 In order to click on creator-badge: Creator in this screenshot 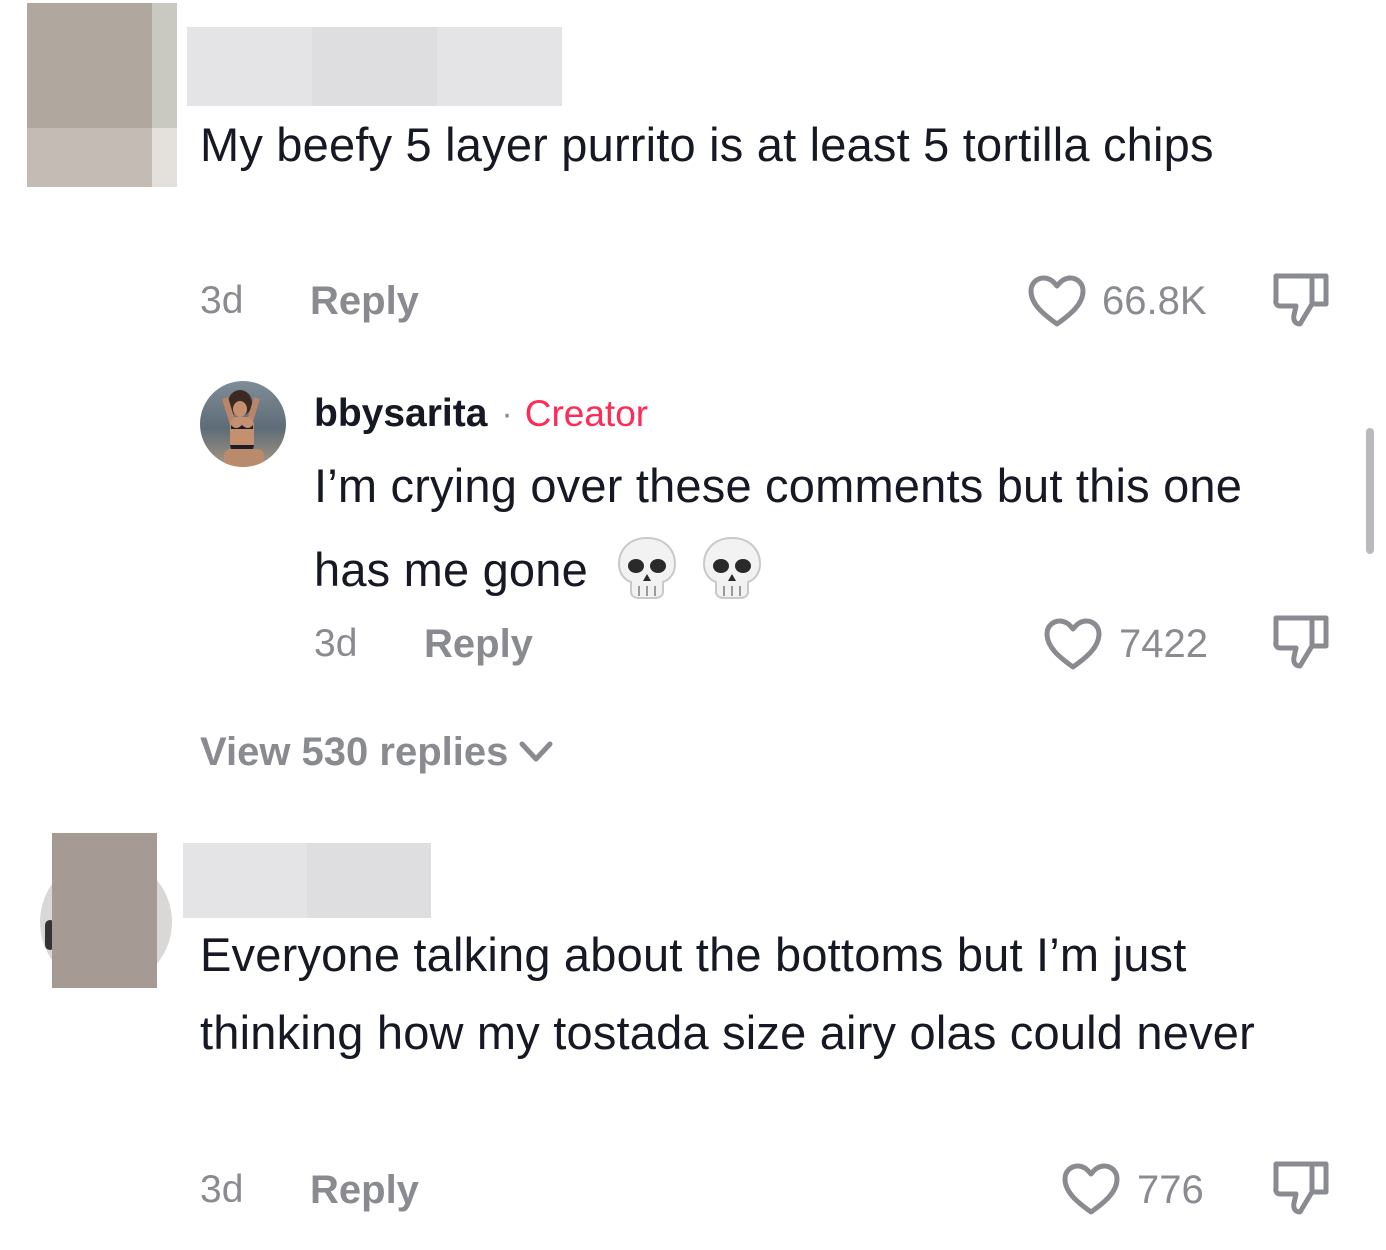, I will do `click(586, 413)`.